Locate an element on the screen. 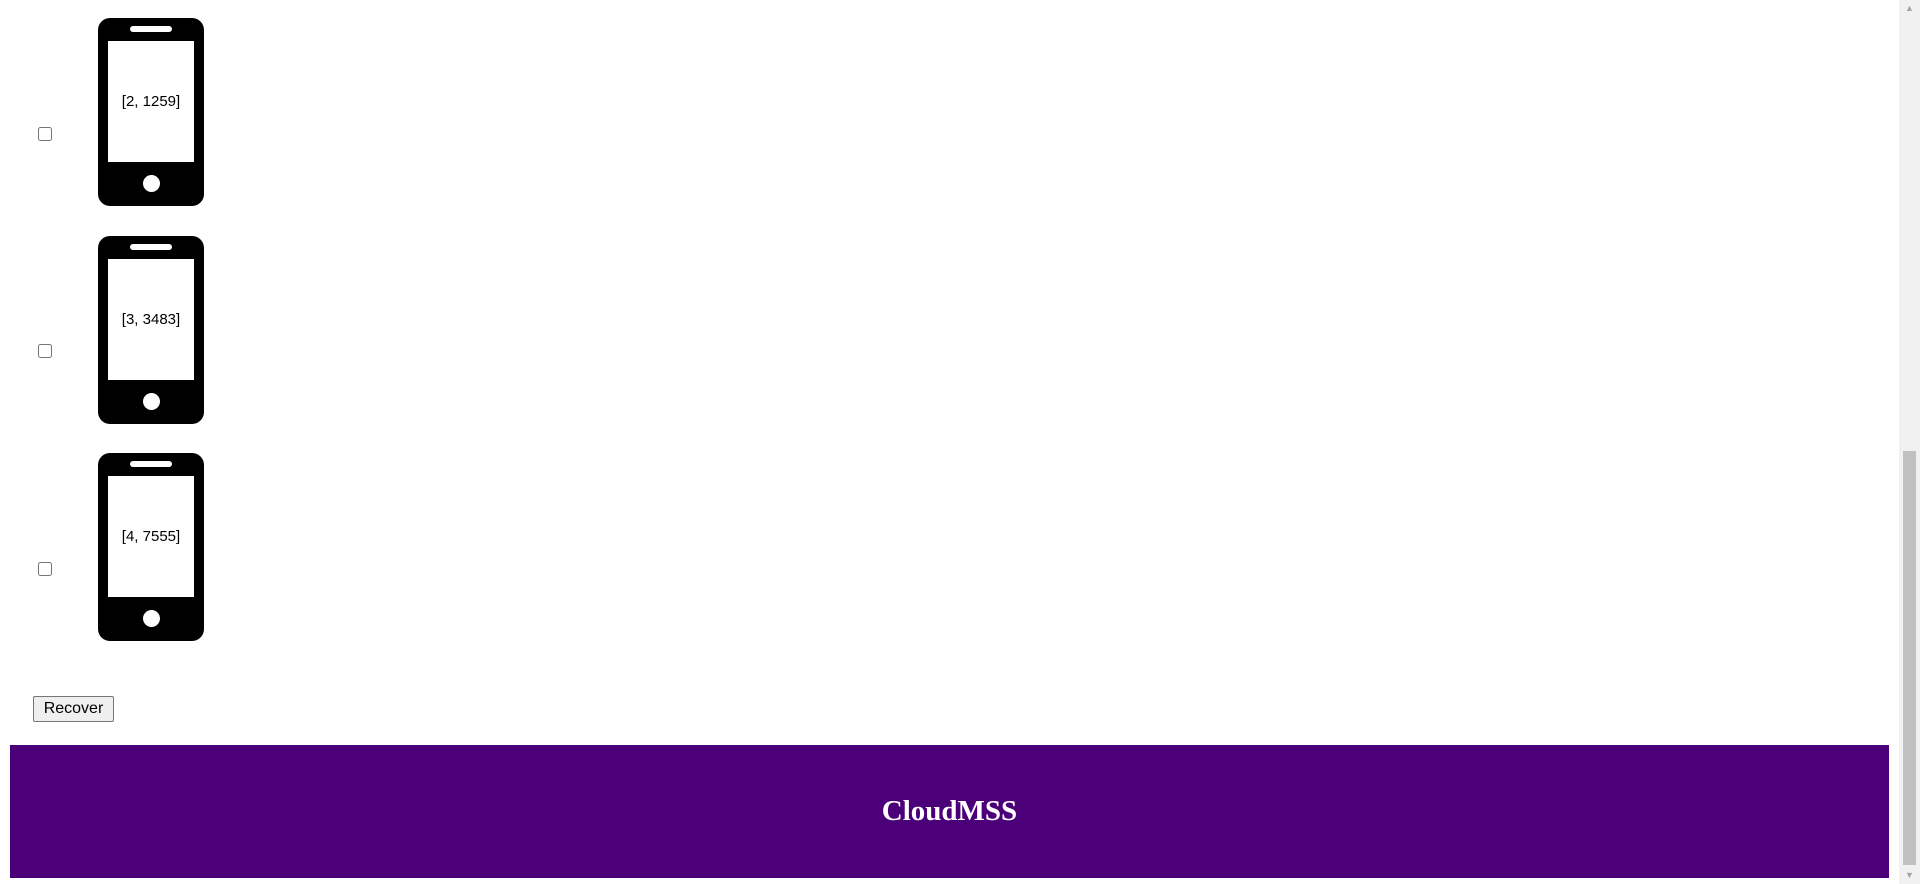  arrow-down-icon: ▼ is located at coordinates (1909, 875).